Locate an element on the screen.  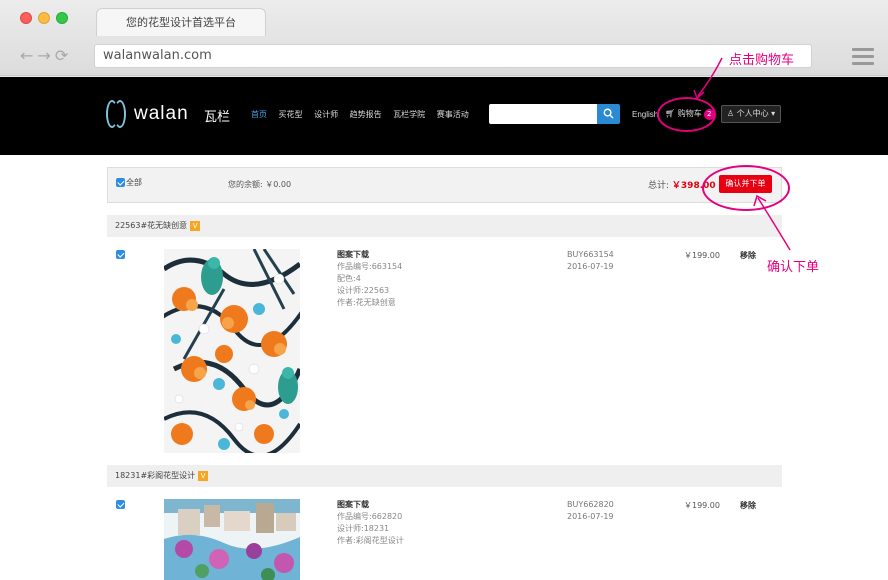
annotation-arrows is located at coordinates (742, 154).